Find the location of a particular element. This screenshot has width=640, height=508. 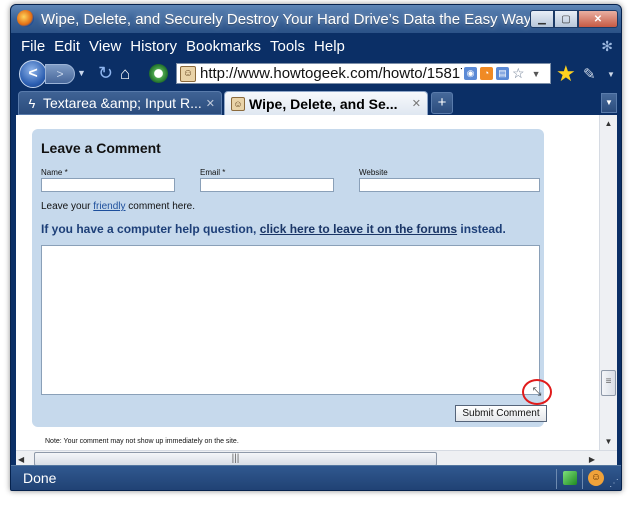

name-field is located at coordinates (108, 185).